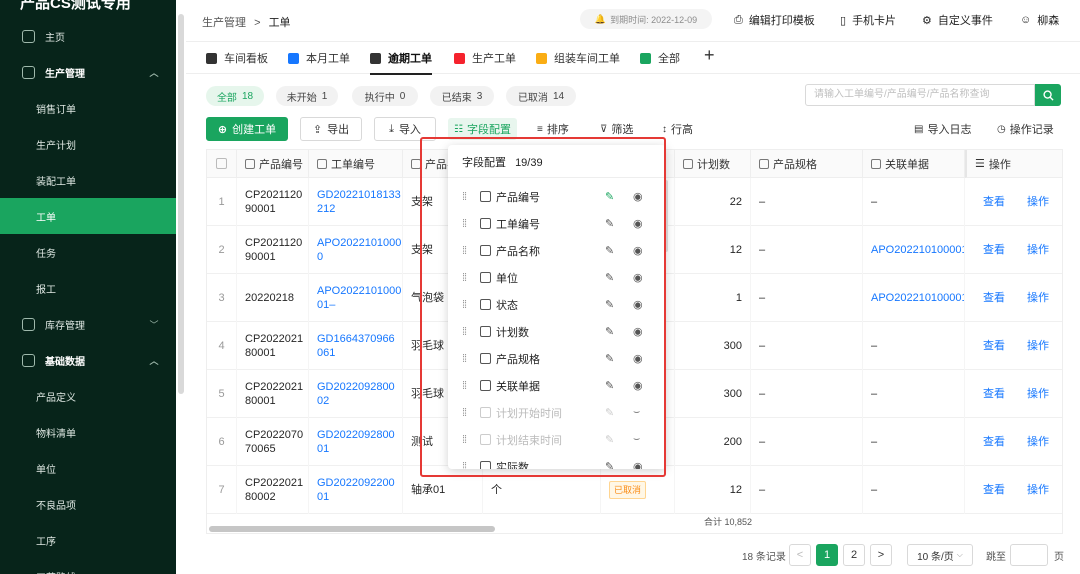  What do you see at coordinates (356, 250) in the screenshot?
I see `order-code-link: APO2022101000 0` at bounding box center [356, 250].